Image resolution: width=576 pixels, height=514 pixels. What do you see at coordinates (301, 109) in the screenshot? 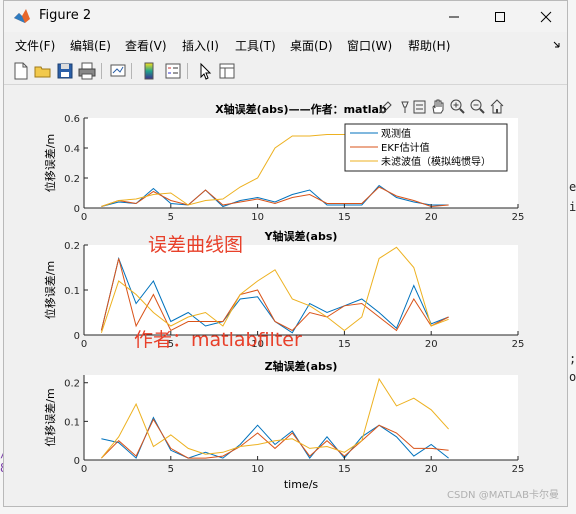
I see `axes-title: X轴误差(abs)——作者：matlab` at bounding box center [301, 109].